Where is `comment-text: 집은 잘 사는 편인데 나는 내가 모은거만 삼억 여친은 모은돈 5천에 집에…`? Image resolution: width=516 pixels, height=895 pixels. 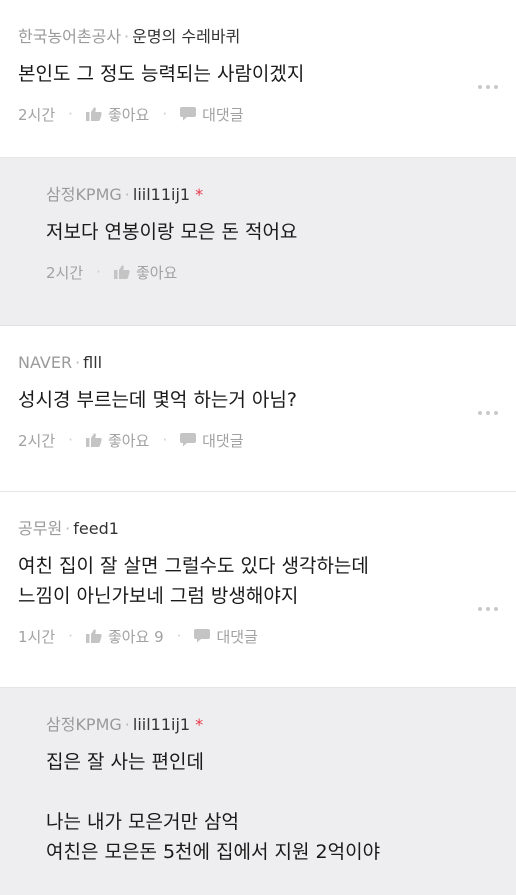
comment-text: 집은 잘 사는 편인데 나는 내가 모은거만 삼억 여친은 모은돈 5천에 집에… is located at coordinates (272, 807).